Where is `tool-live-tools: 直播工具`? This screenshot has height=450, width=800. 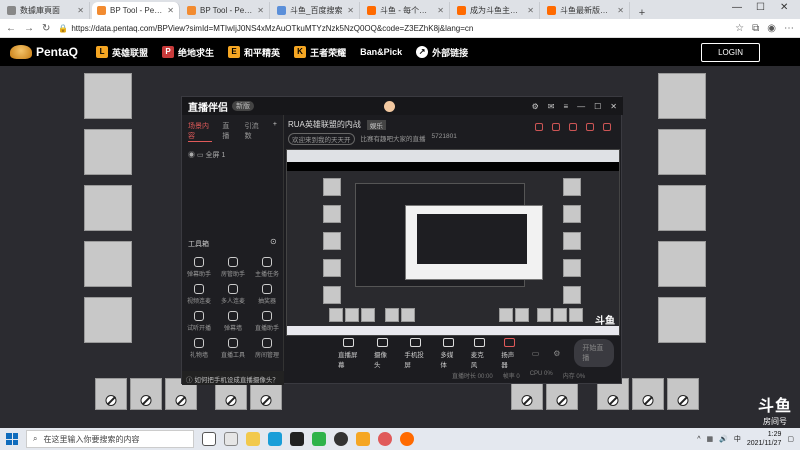 tool-live-tools: 直播工具 is located at coordinates (233, 348).